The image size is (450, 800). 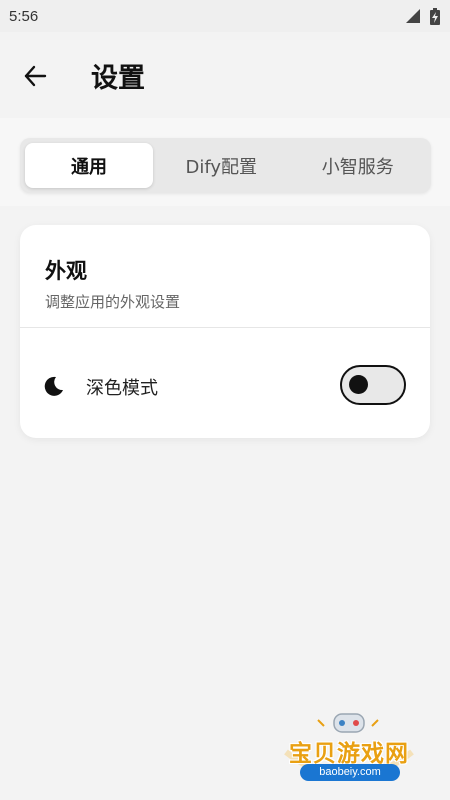 What do you see at coordinates (225, 75) in the screenshot?
I see `app-bar: 设置` at bounding box center [225, 75].